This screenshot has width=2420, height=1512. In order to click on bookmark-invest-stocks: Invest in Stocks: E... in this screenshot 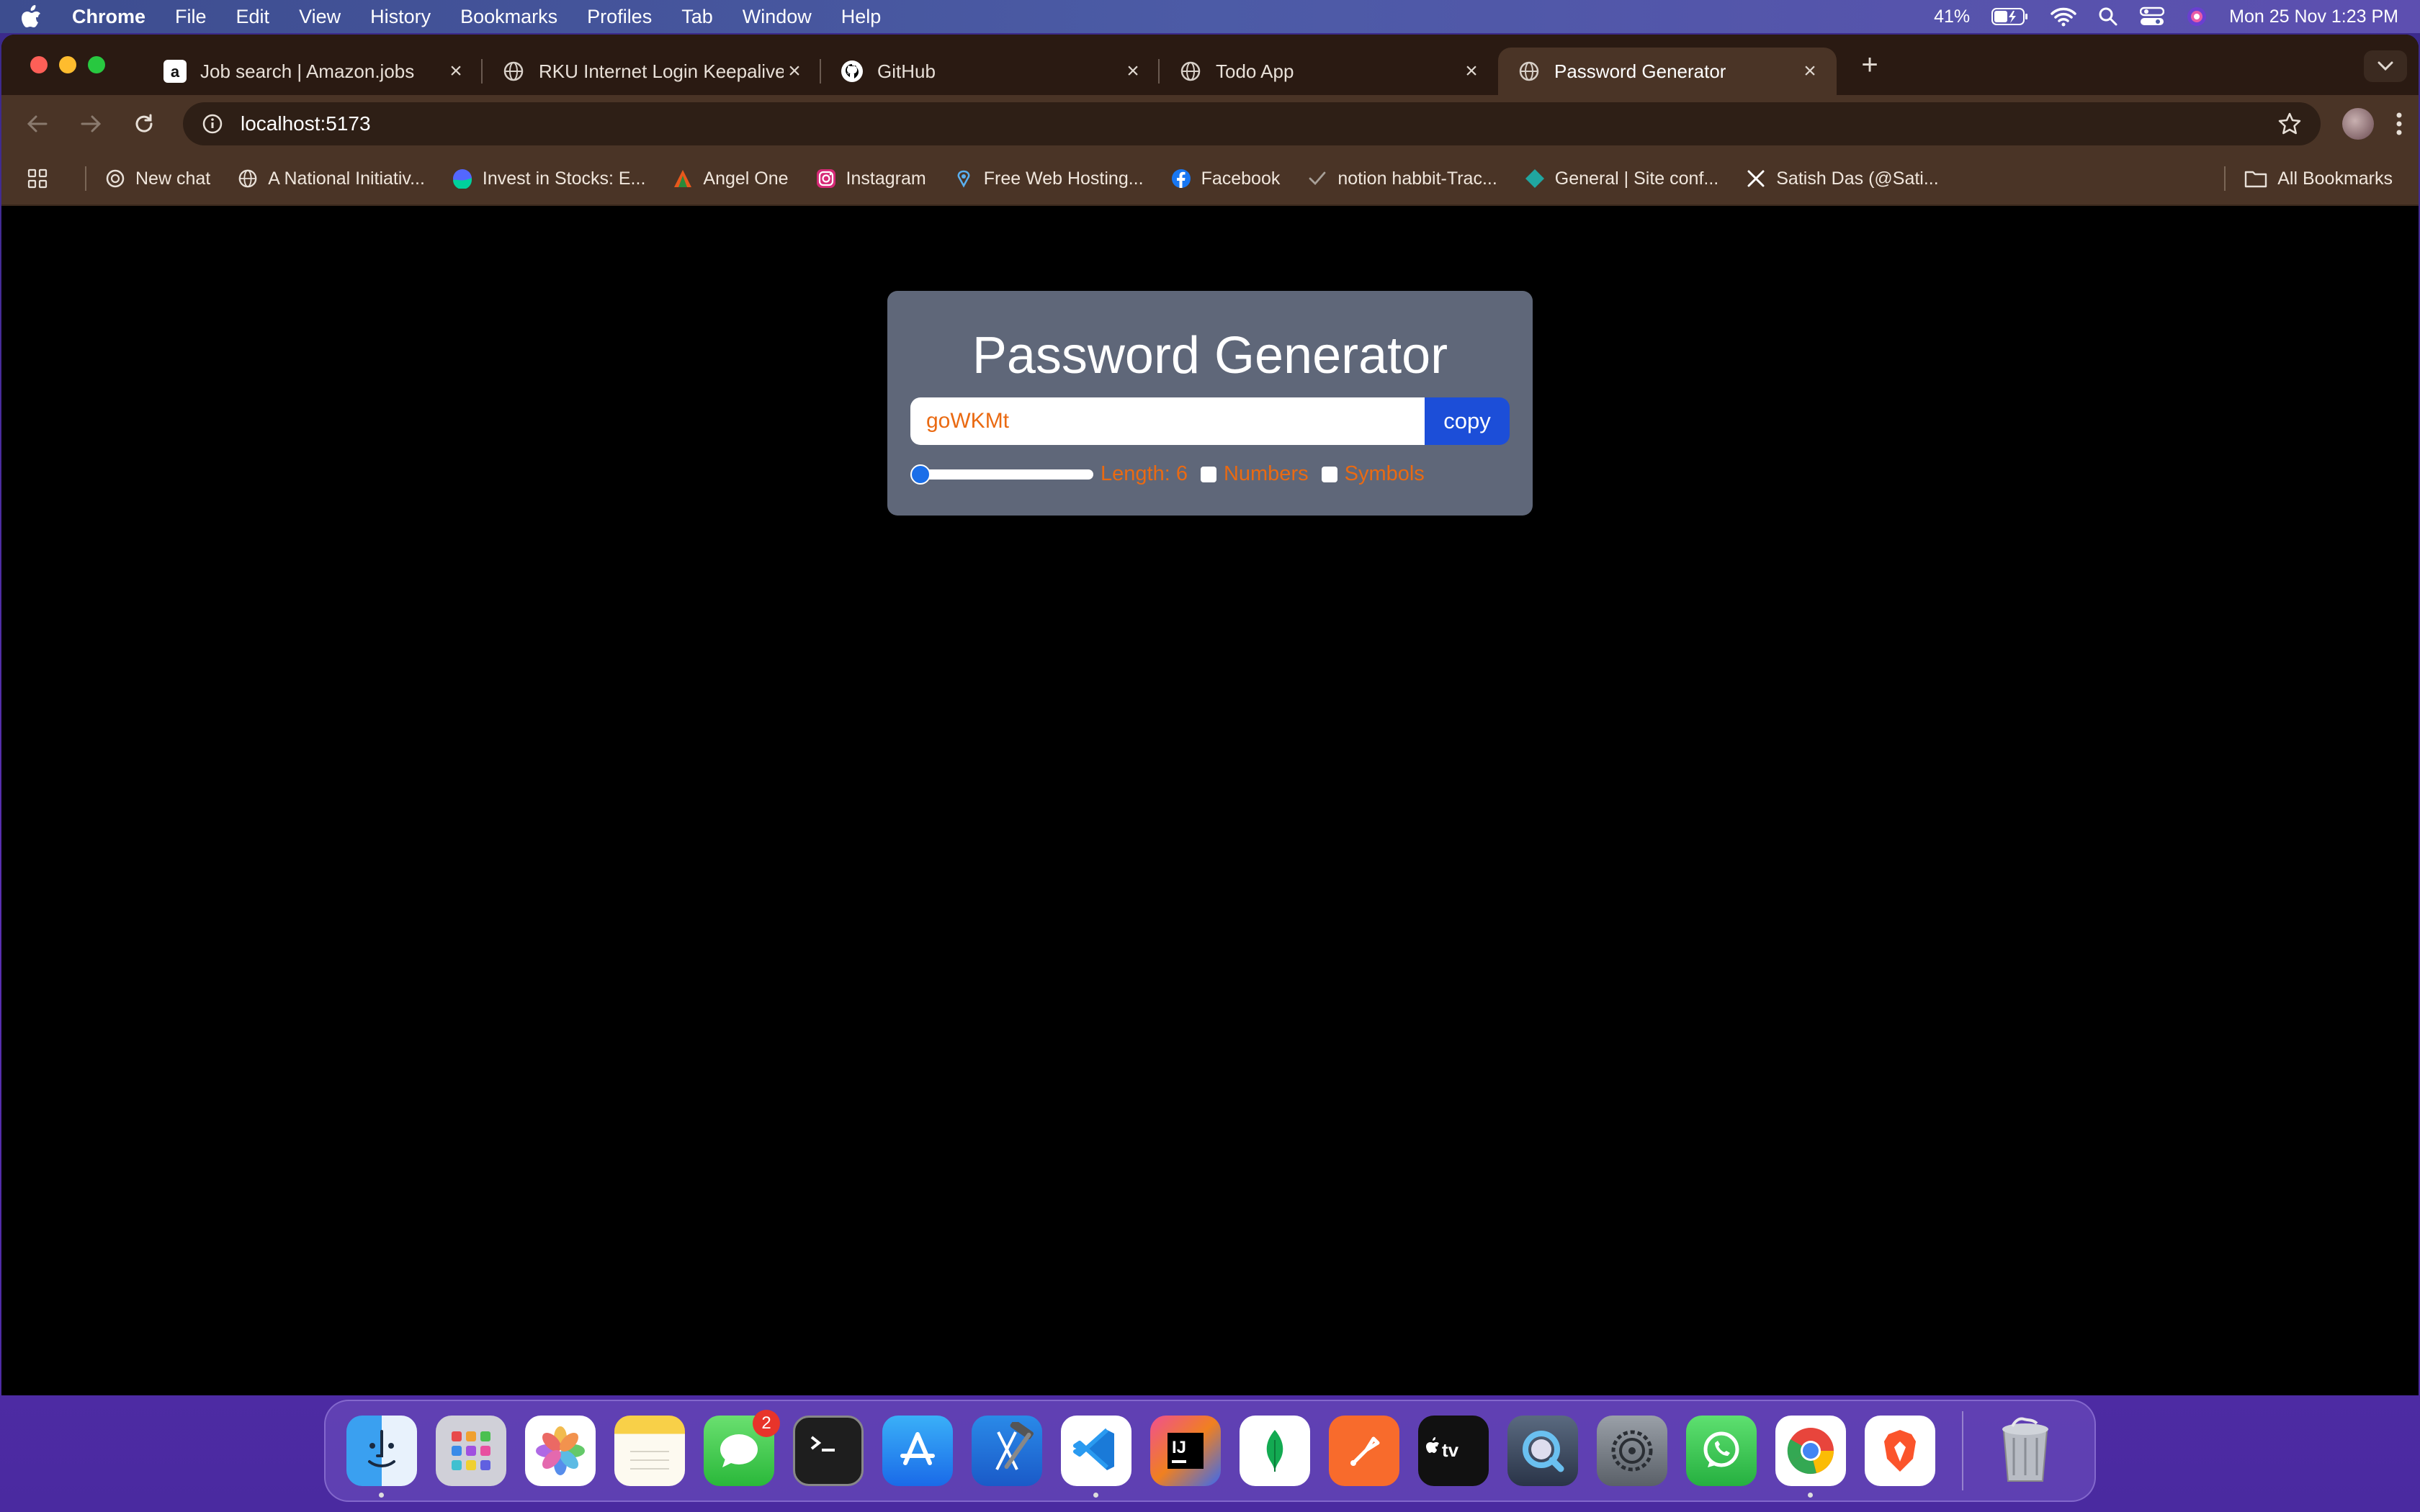, I will do `click(548, 178)`.